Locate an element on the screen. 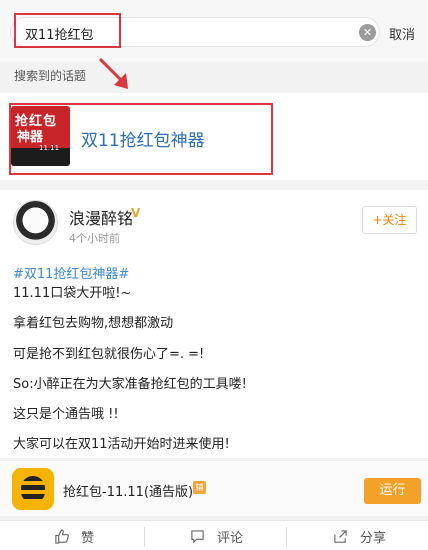  topic-highlight-box is located at coordinates (141, 139).